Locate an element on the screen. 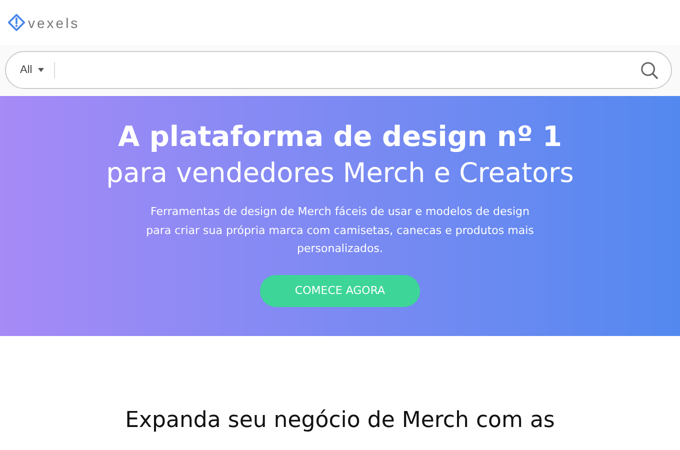 This screenshot has width=680, height=450. search-field: All is located at coordinates (338, 70).